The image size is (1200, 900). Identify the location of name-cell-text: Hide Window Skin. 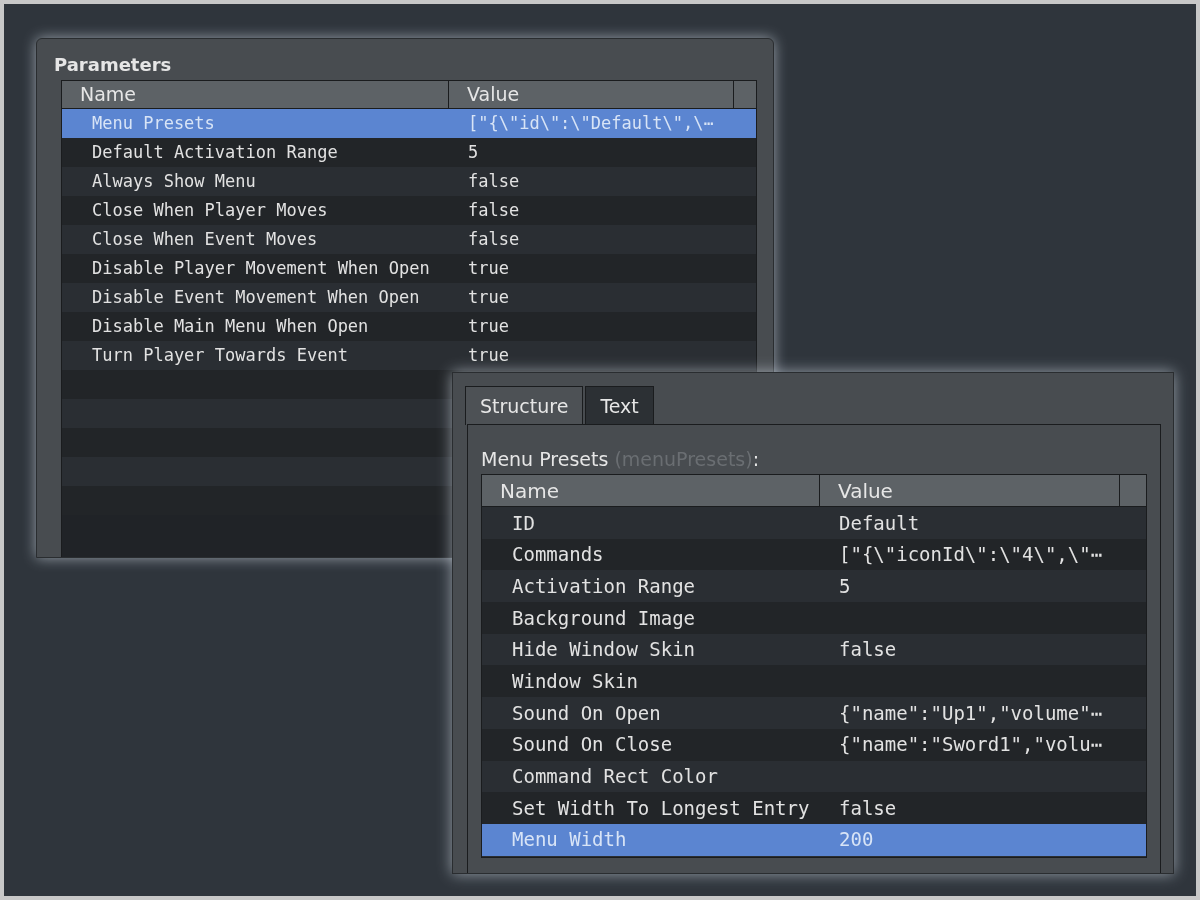
(604, 650).